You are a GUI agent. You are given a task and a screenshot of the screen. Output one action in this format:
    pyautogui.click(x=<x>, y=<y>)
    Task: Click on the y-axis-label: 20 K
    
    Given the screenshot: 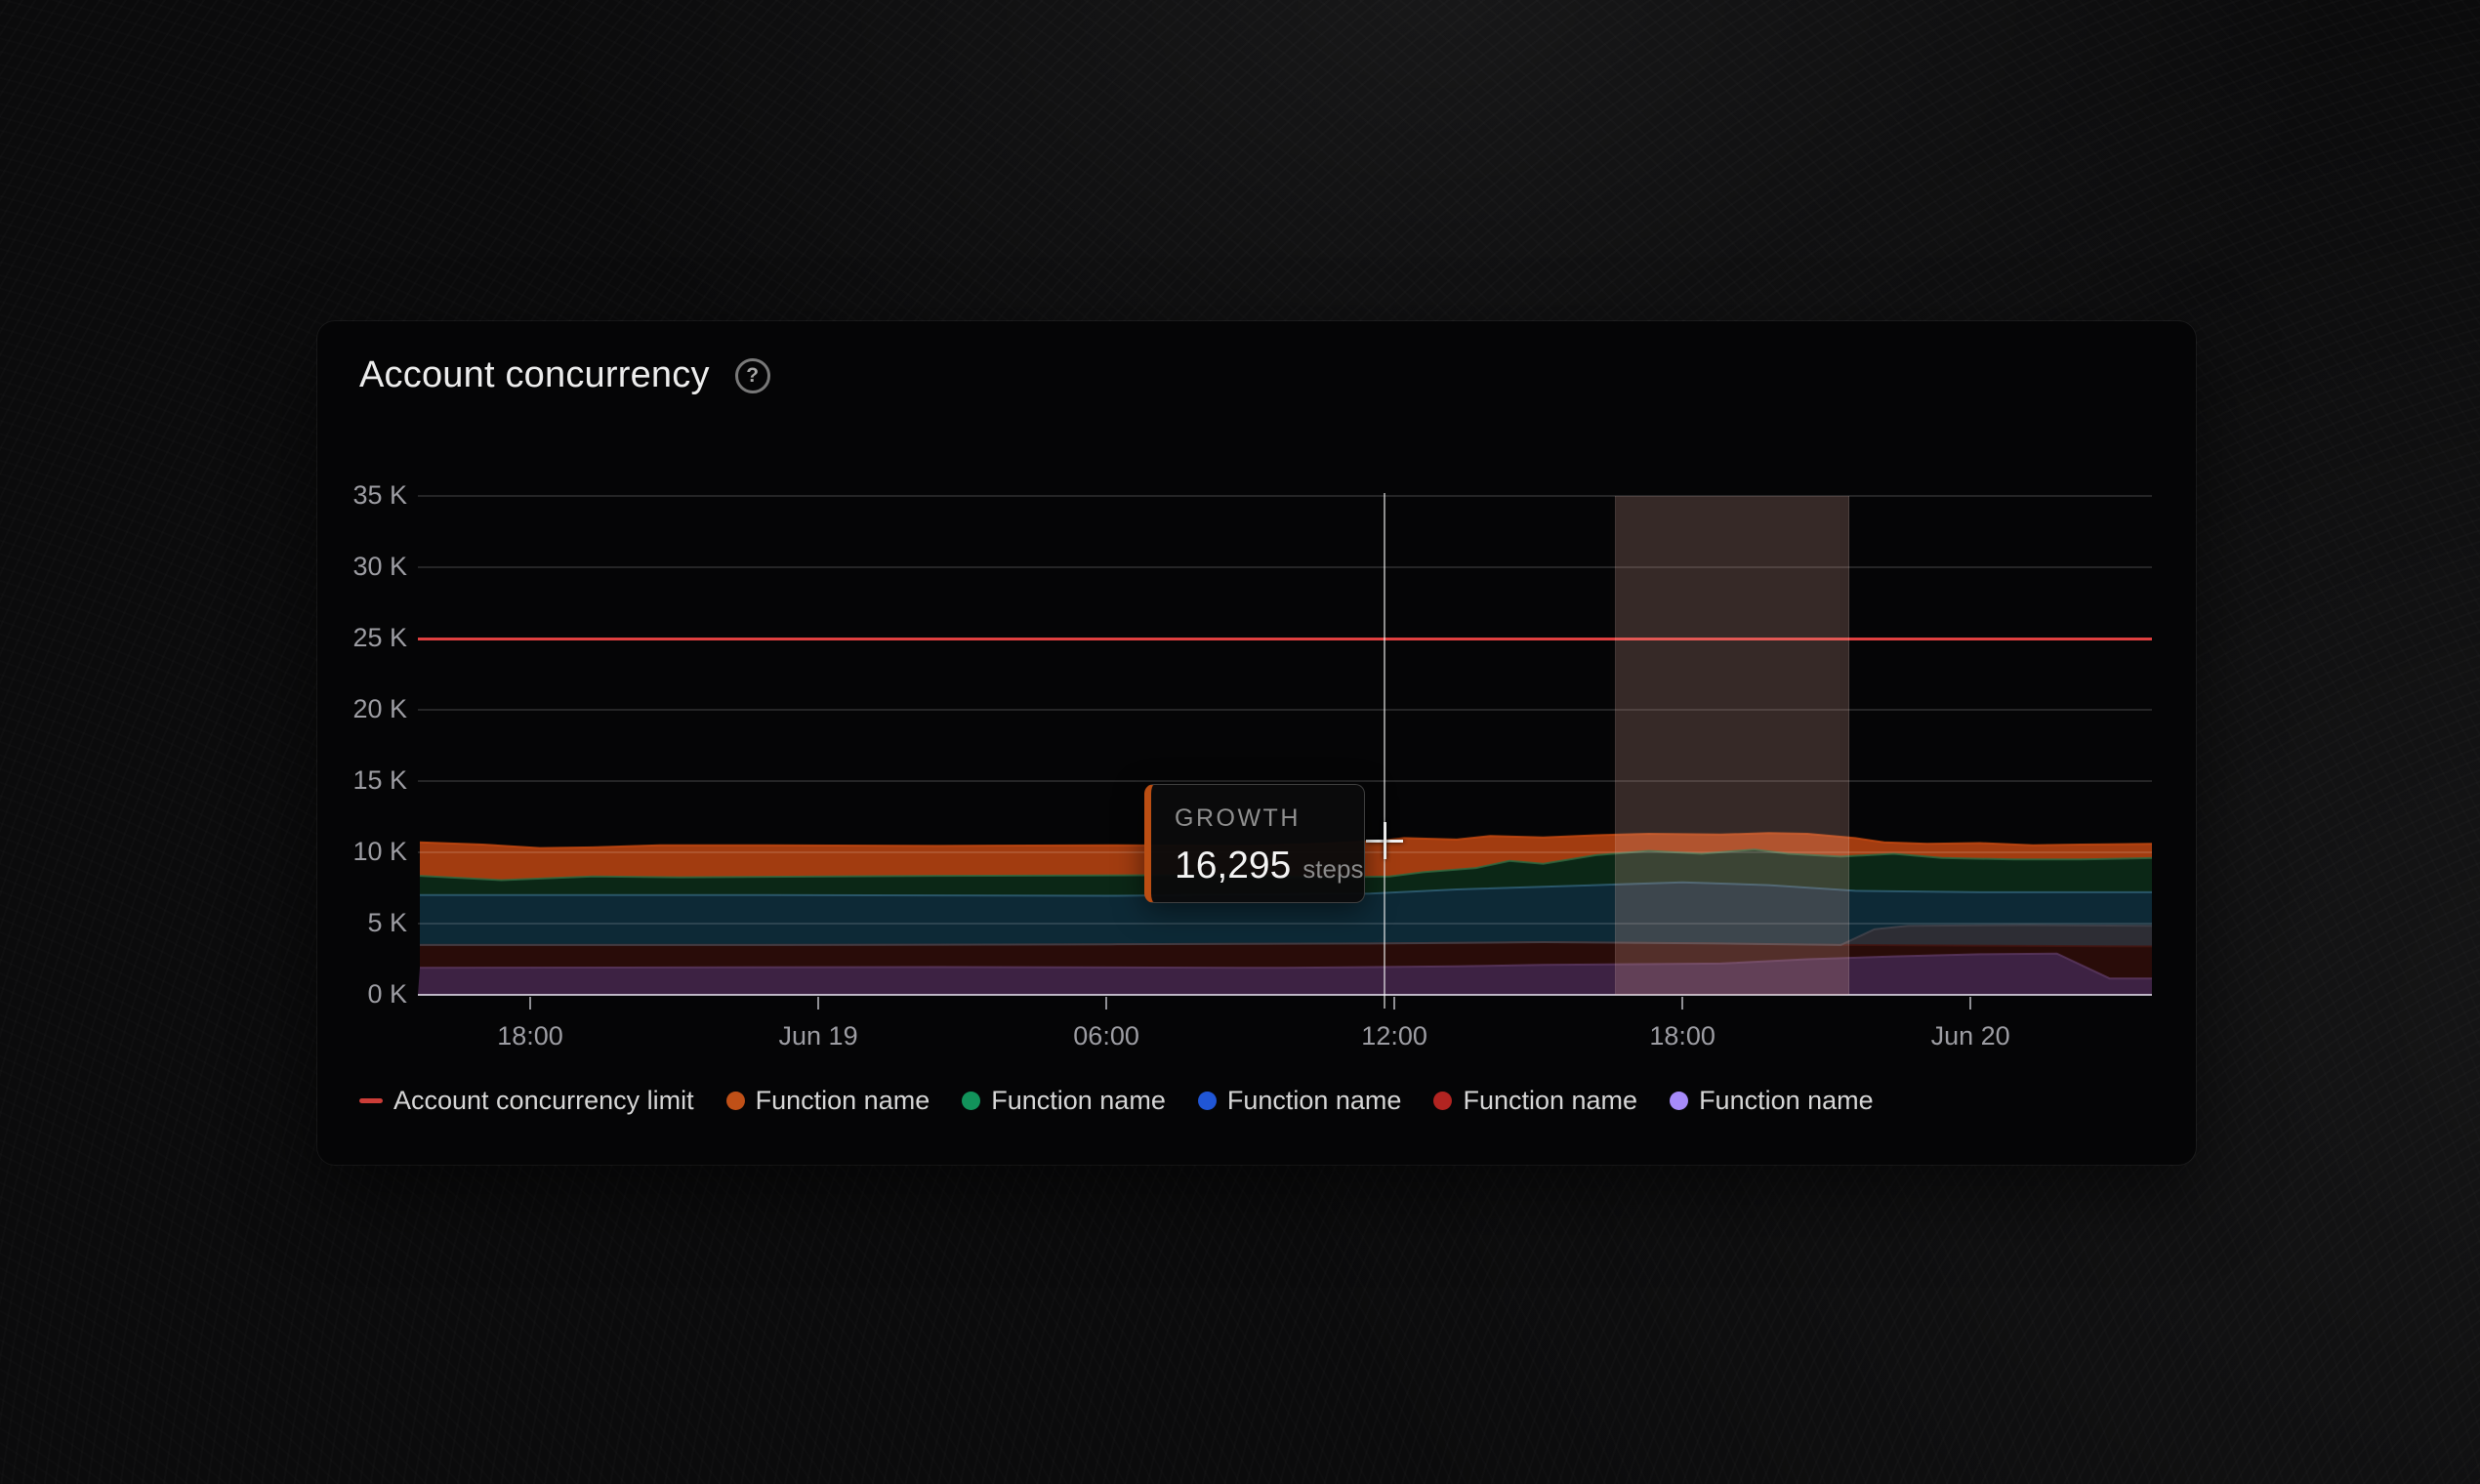 What is the action you would take?
    pyautogui.click(x=379, y=709)
    